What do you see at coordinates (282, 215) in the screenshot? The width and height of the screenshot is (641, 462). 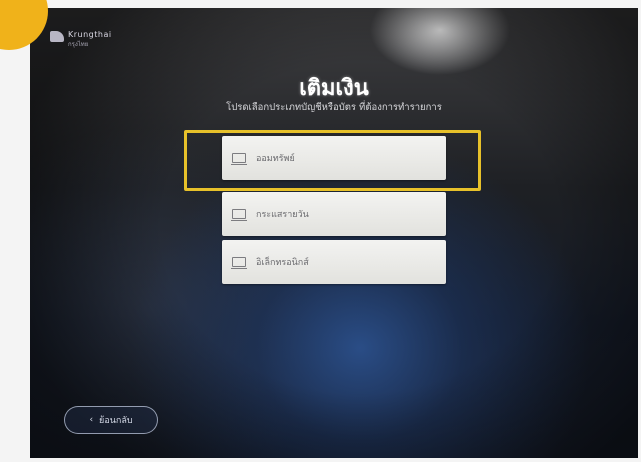 I see `account-option-label: กระแสรายวัน` at bounding box center [282, 215].